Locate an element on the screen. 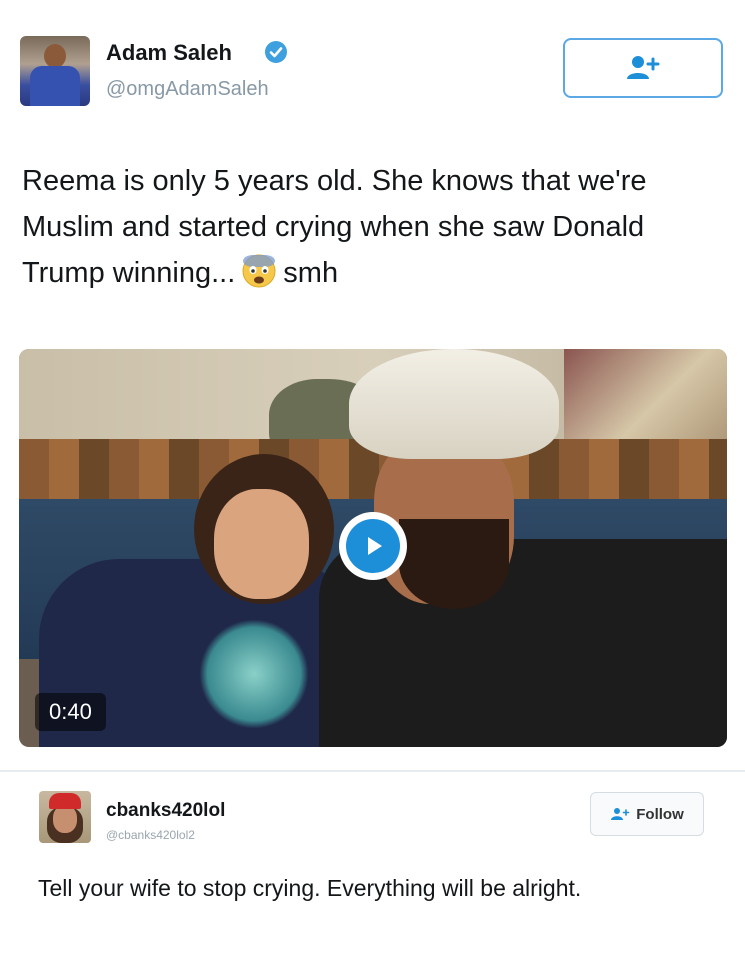 The height and width of the screenshot is (959, 745). reply-author-name: cbanks420lol is located at coordinates (165, 811).